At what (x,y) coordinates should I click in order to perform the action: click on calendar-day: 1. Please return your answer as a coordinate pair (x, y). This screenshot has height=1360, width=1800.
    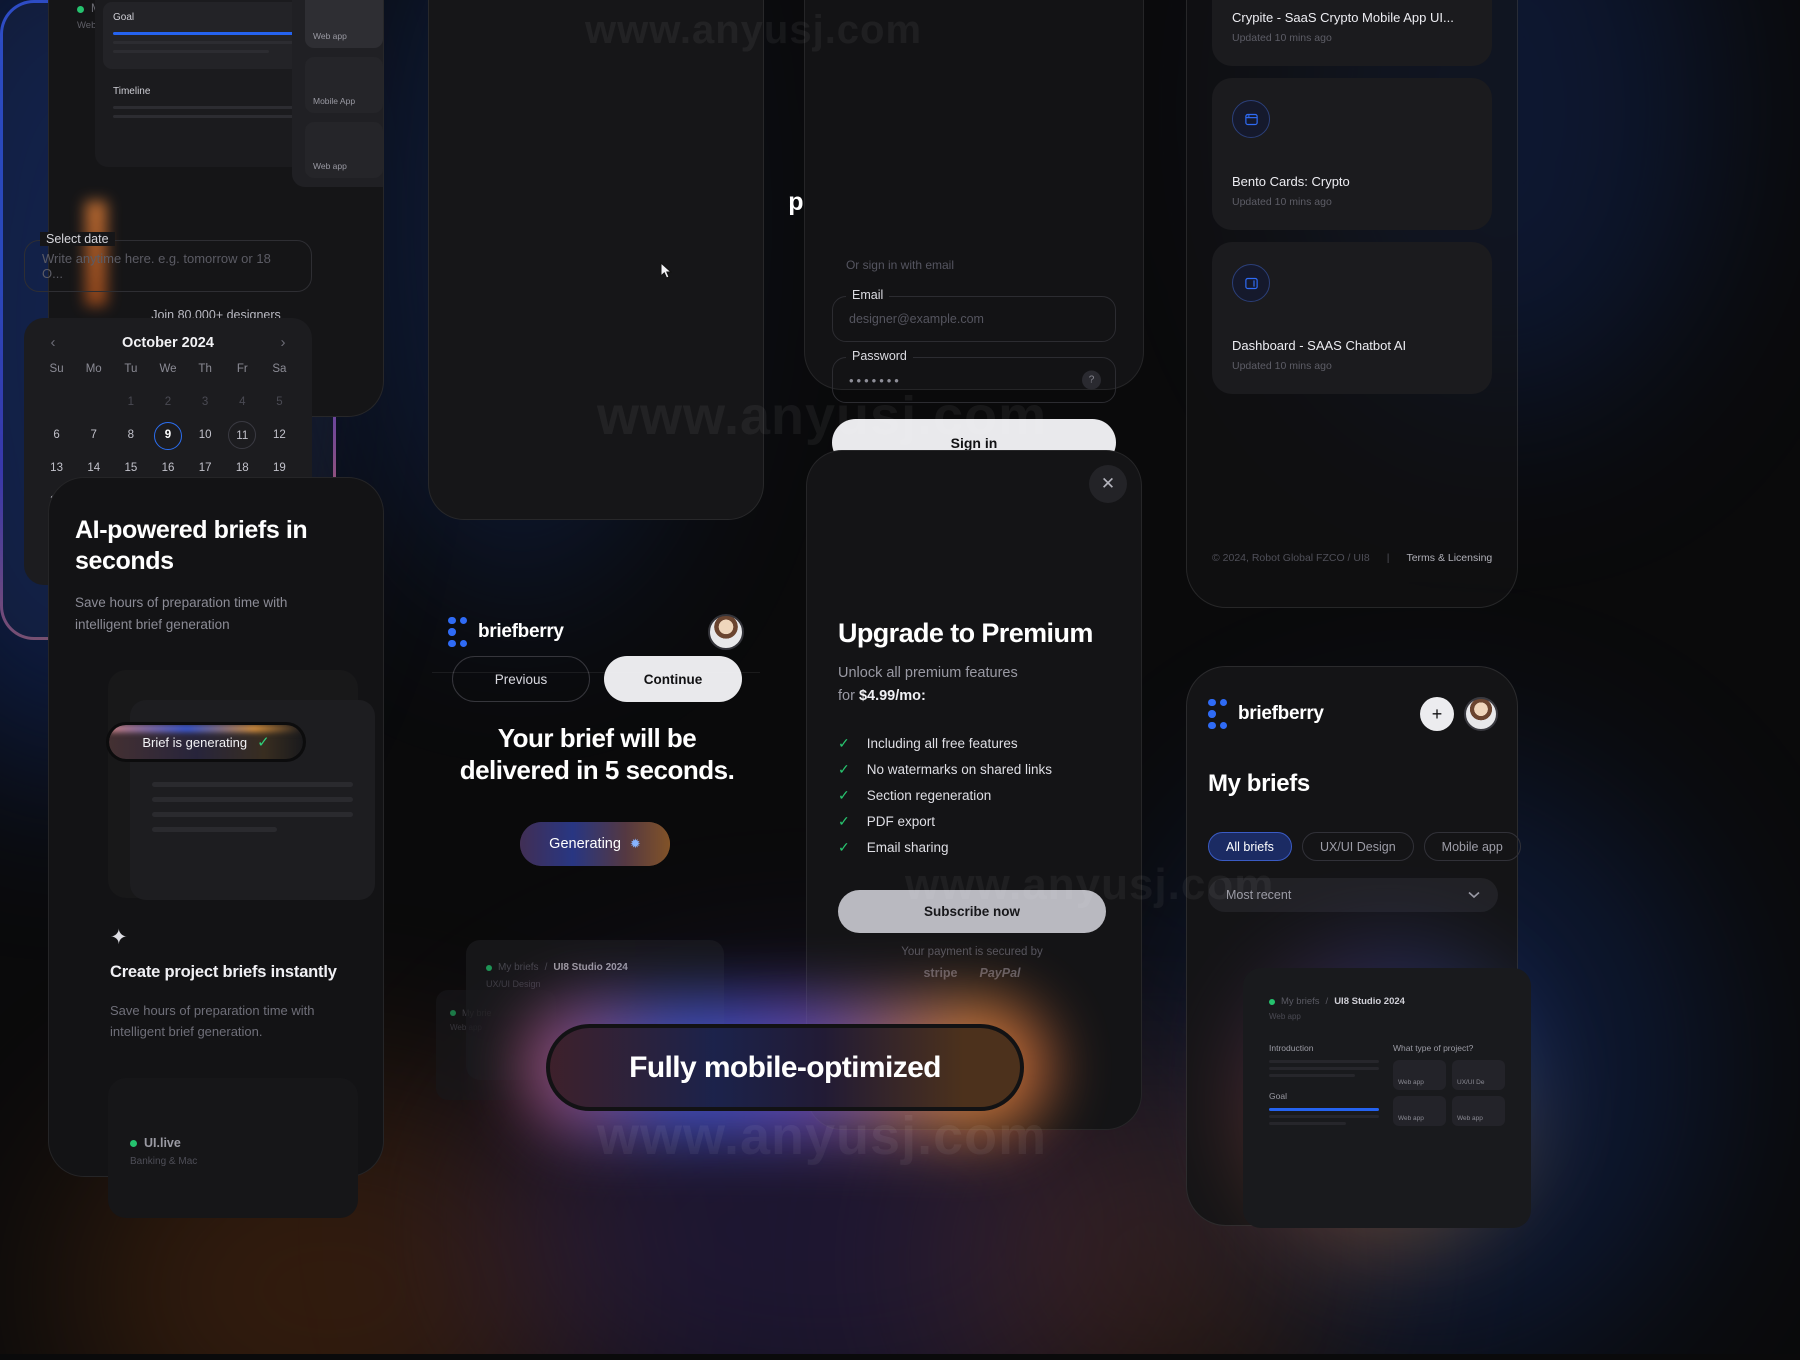
    Looking at the image, I should click on (130, 402).